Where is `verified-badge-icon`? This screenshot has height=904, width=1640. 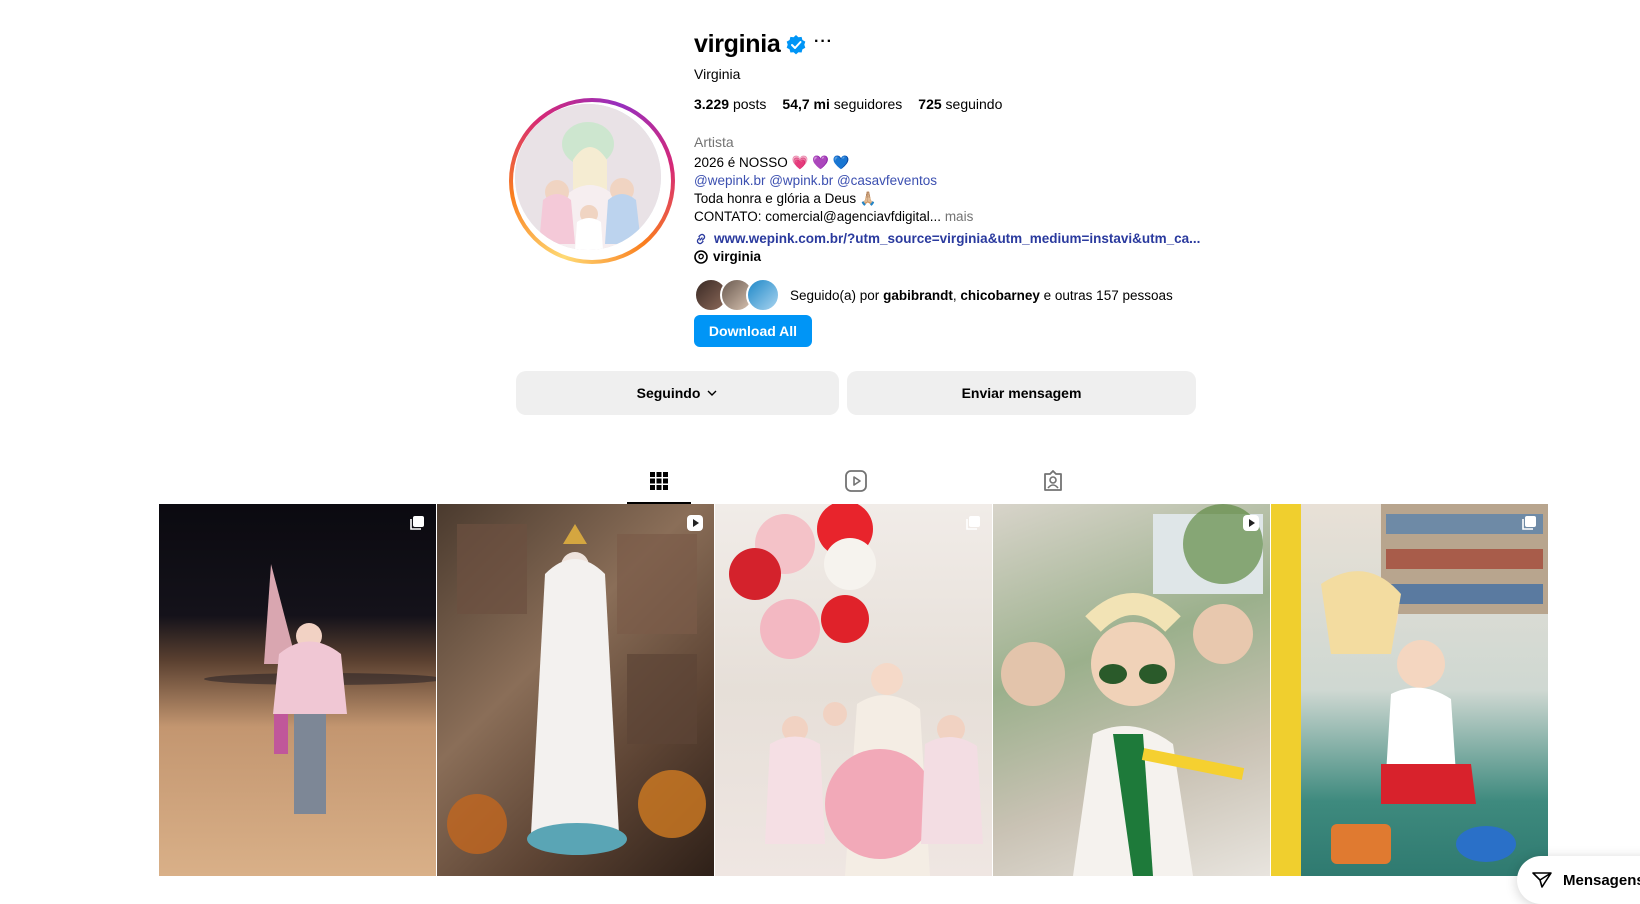 verified-badge-icon is located at coordinates (796, 45).